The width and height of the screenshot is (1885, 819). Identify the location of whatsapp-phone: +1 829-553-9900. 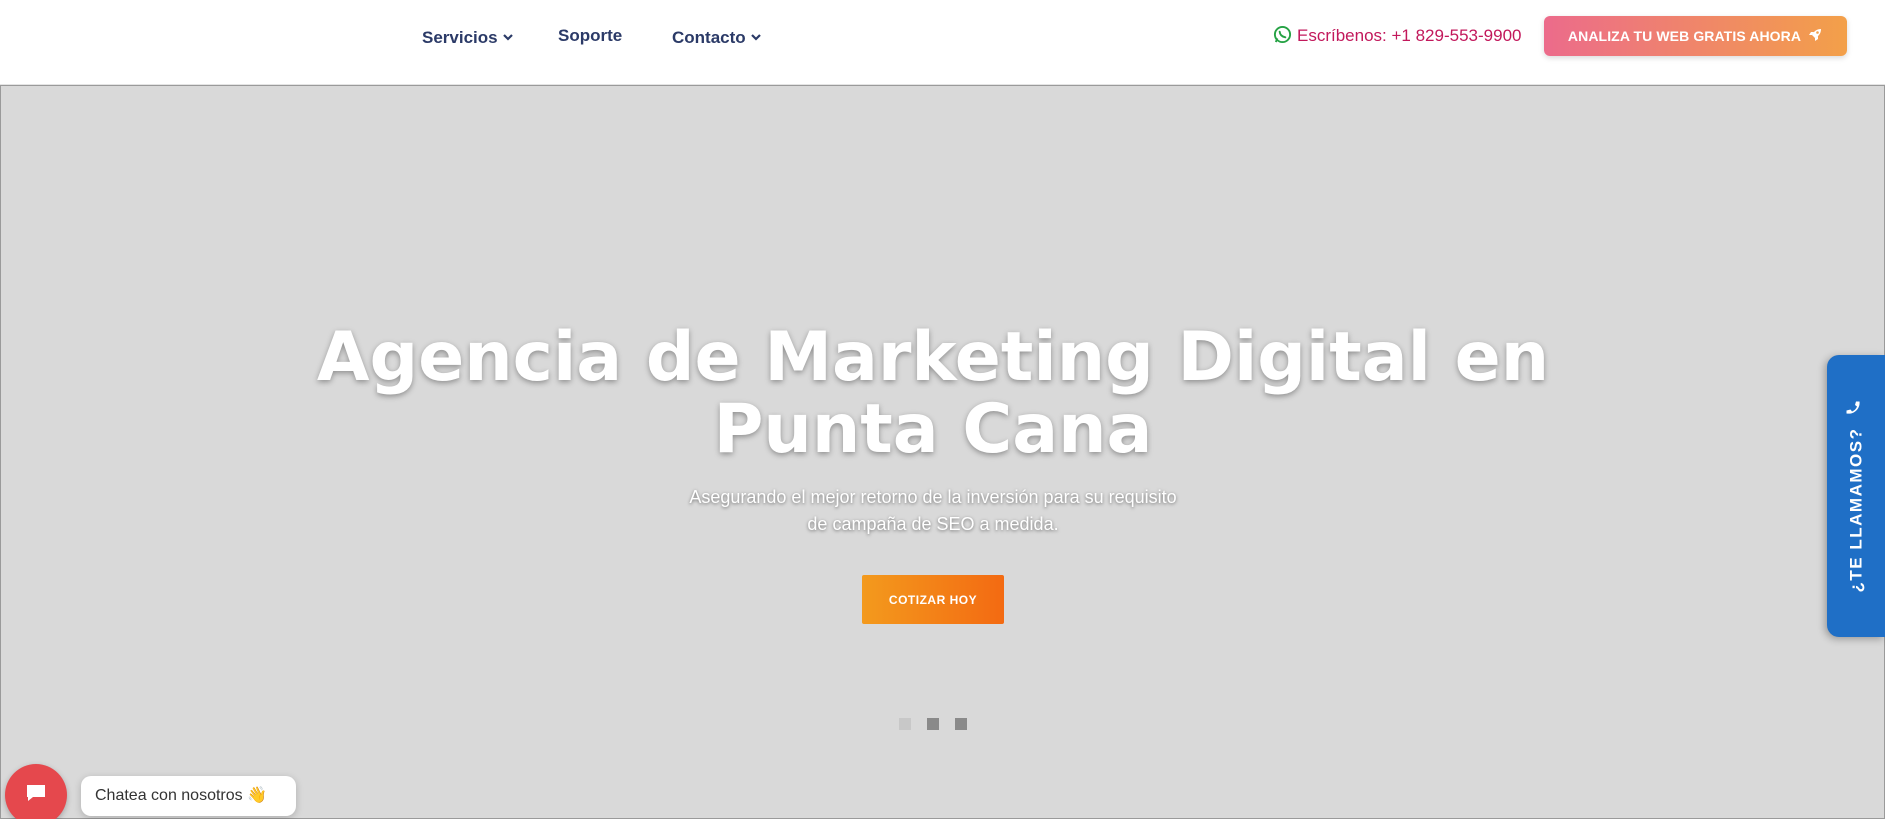
(1456, 35).